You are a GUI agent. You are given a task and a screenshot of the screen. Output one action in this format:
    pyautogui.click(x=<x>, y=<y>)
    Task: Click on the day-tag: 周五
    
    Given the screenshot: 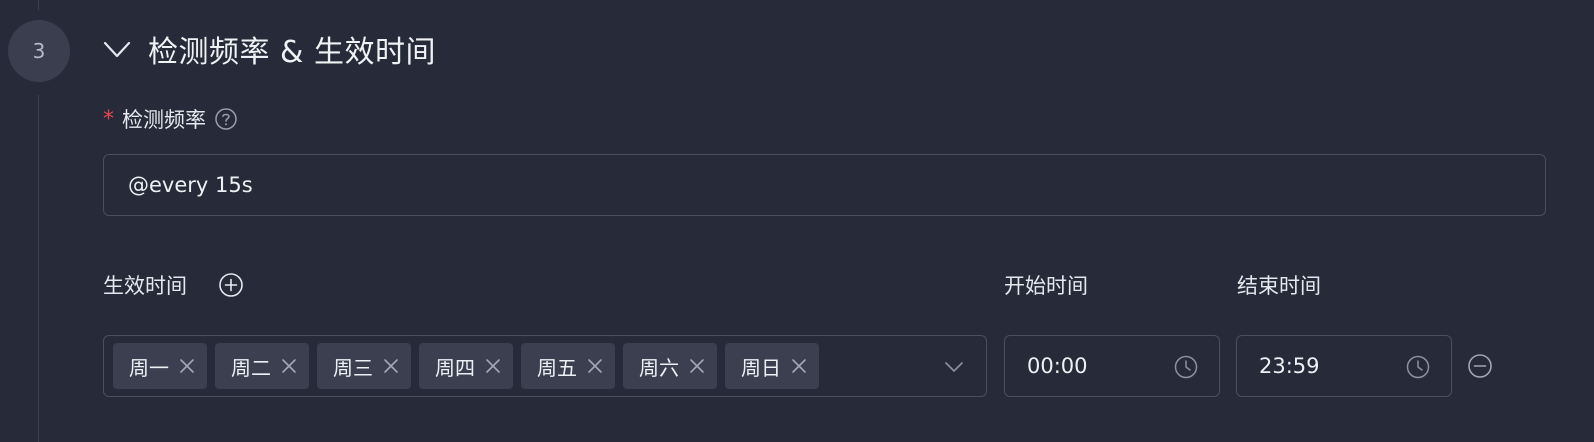 What is the action you would take?
    pyautogui.click(x=568, y=366)
    